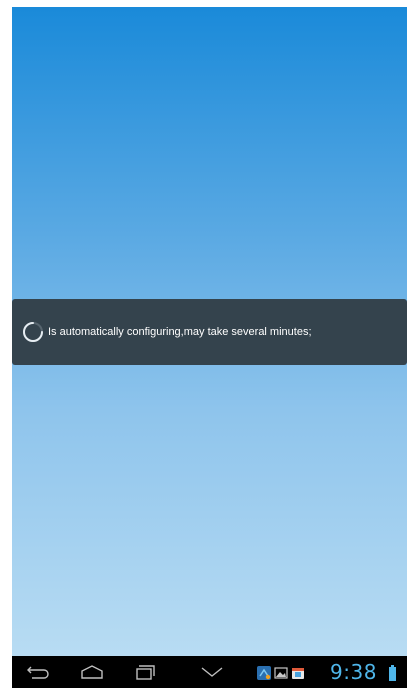 This screenshot has width=407, height=688. I want to click on navigation-bar: 9:38, so click(209, 672).